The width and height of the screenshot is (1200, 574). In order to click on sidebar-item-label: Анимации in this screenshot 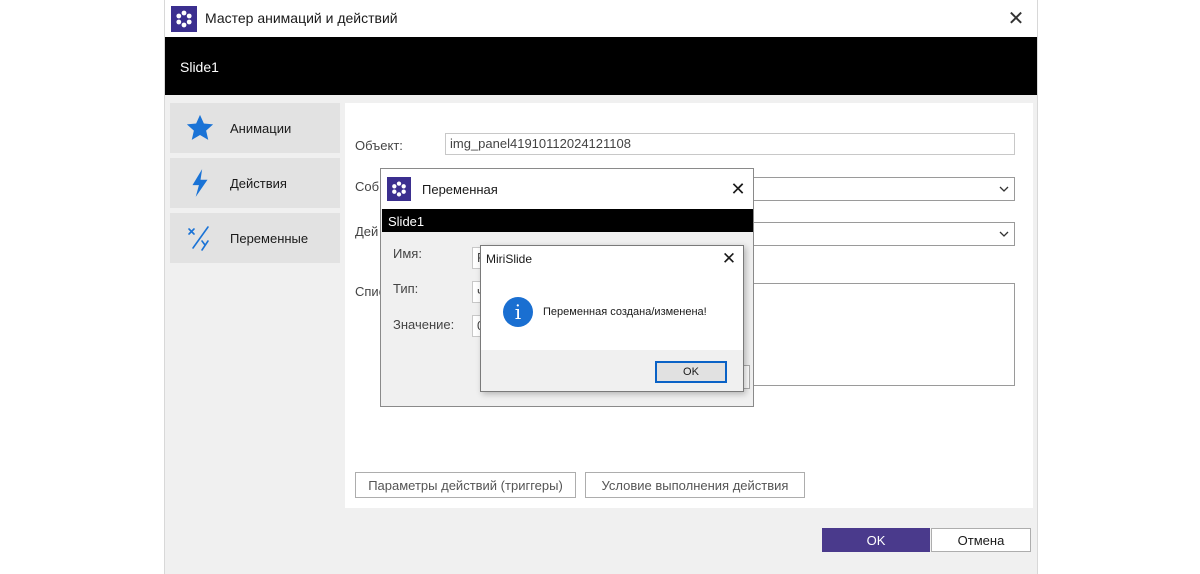, I will do `click(261, 128)`.